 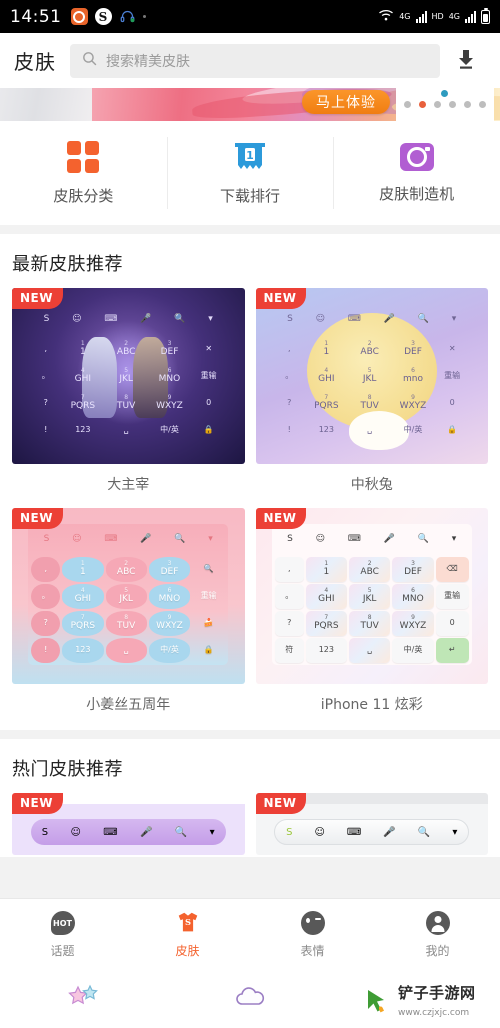 What do you see at coordinates (83, 156) in the screenshot?
I see `grid-icon` at bounding box center [83, 156].